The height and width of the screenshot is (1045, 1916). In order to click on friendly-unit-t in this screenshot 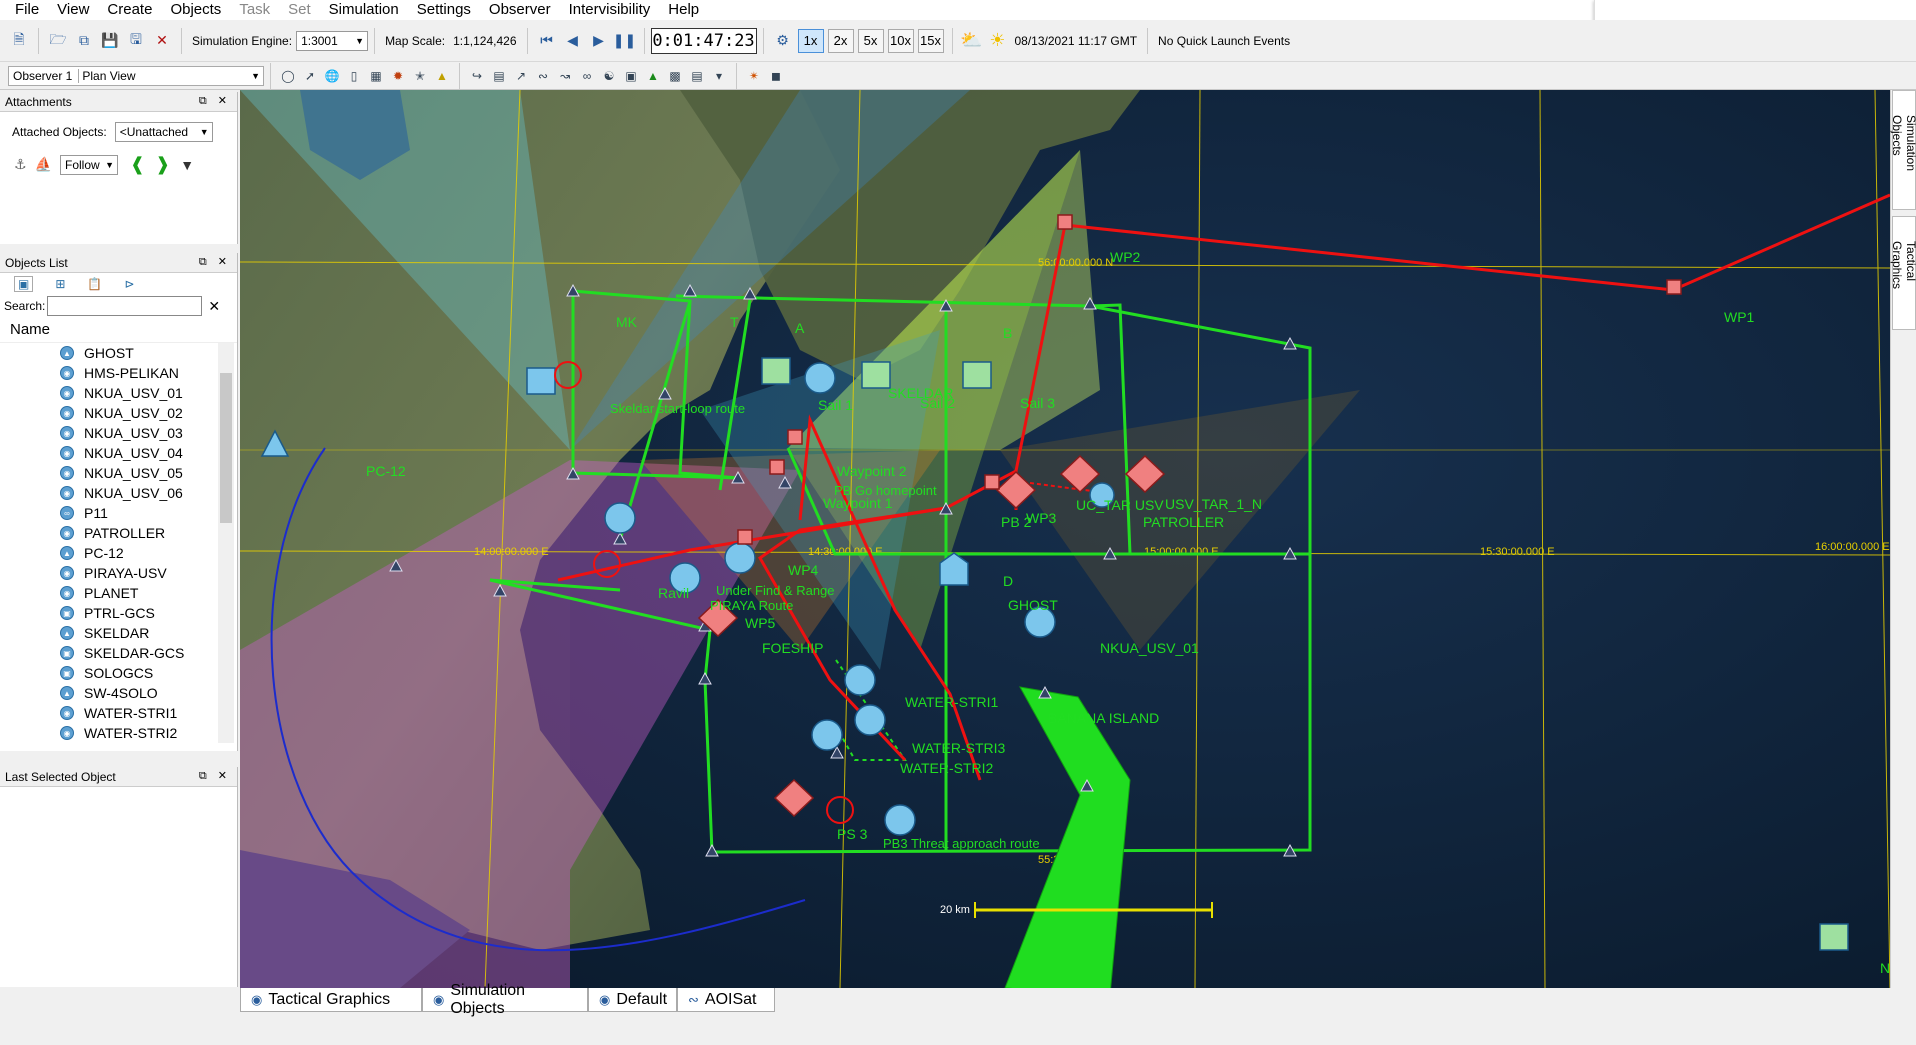, I will do `click(776, 371)`.